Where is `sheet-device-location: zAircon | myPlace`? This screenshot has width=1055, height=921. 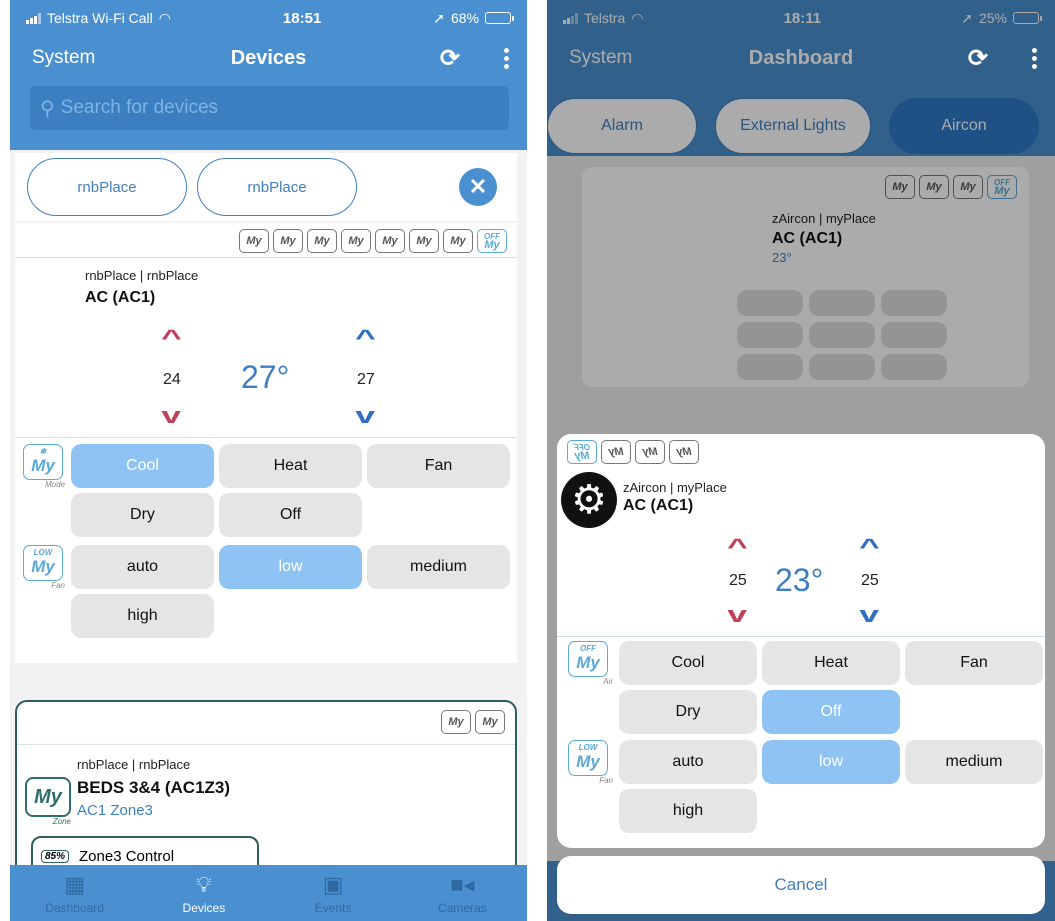
sheet-device-location: zAircon | myPlace is located at coordinates (675, 487).